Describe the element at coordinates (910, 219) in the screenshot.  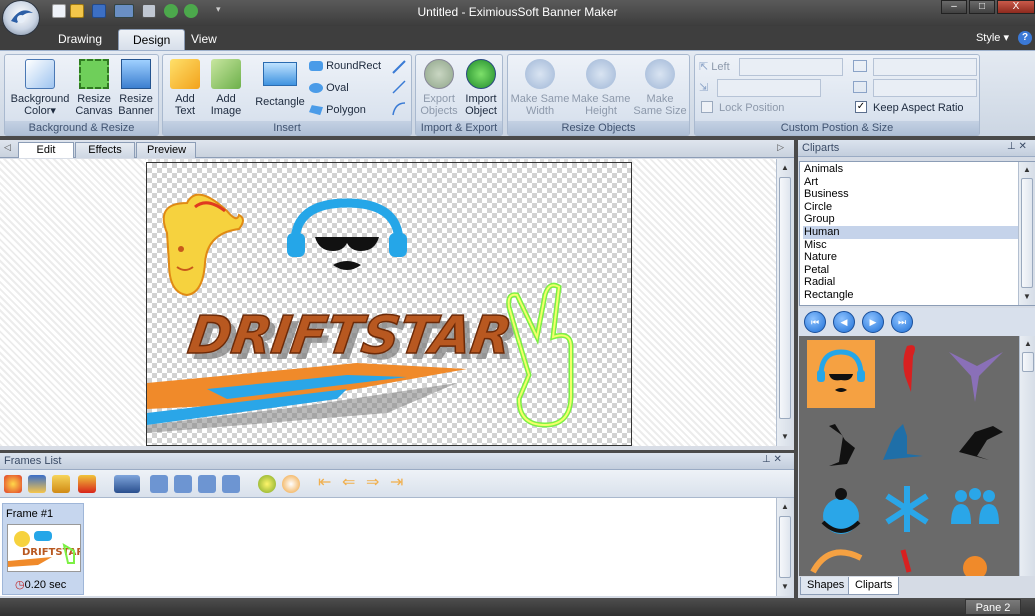
I see `category-item: Group` at that location.